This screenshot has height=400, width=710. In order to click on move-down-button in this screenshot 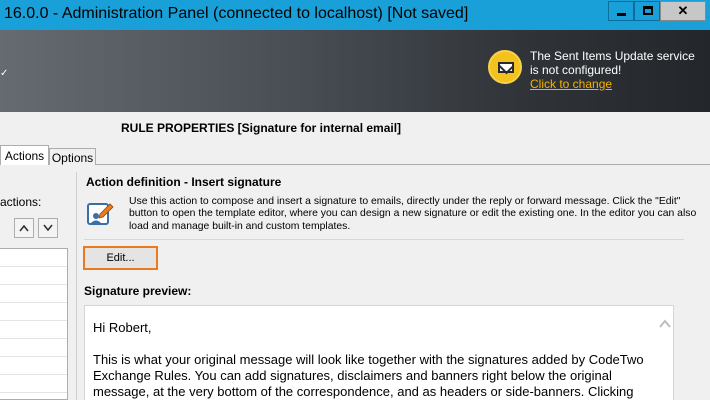, I will do `click(48, 228)`.